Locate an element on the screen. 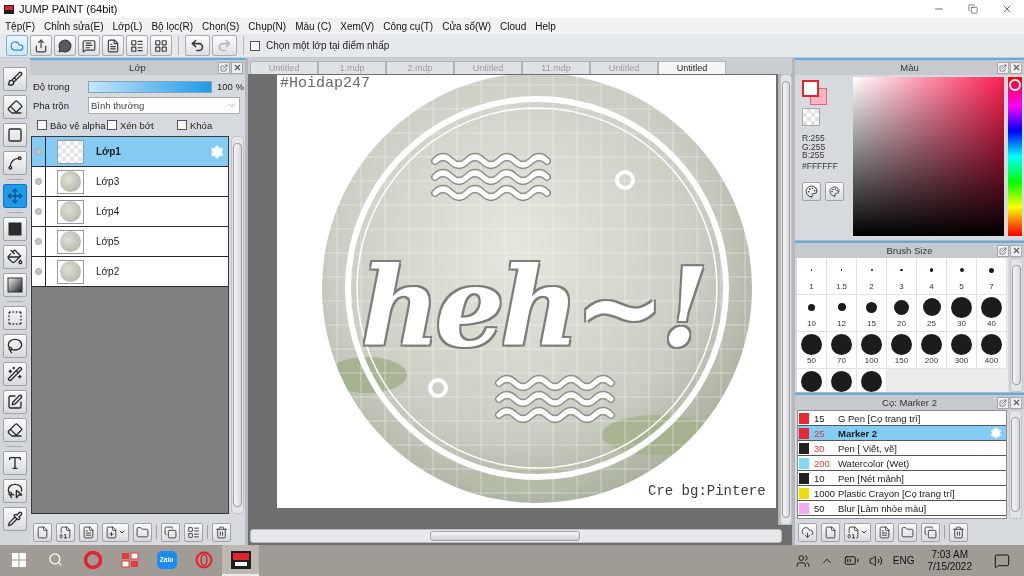 Image resolution: width=1024 pixels, height=576 pixels. delete-button is located at coordinates (958, 532).